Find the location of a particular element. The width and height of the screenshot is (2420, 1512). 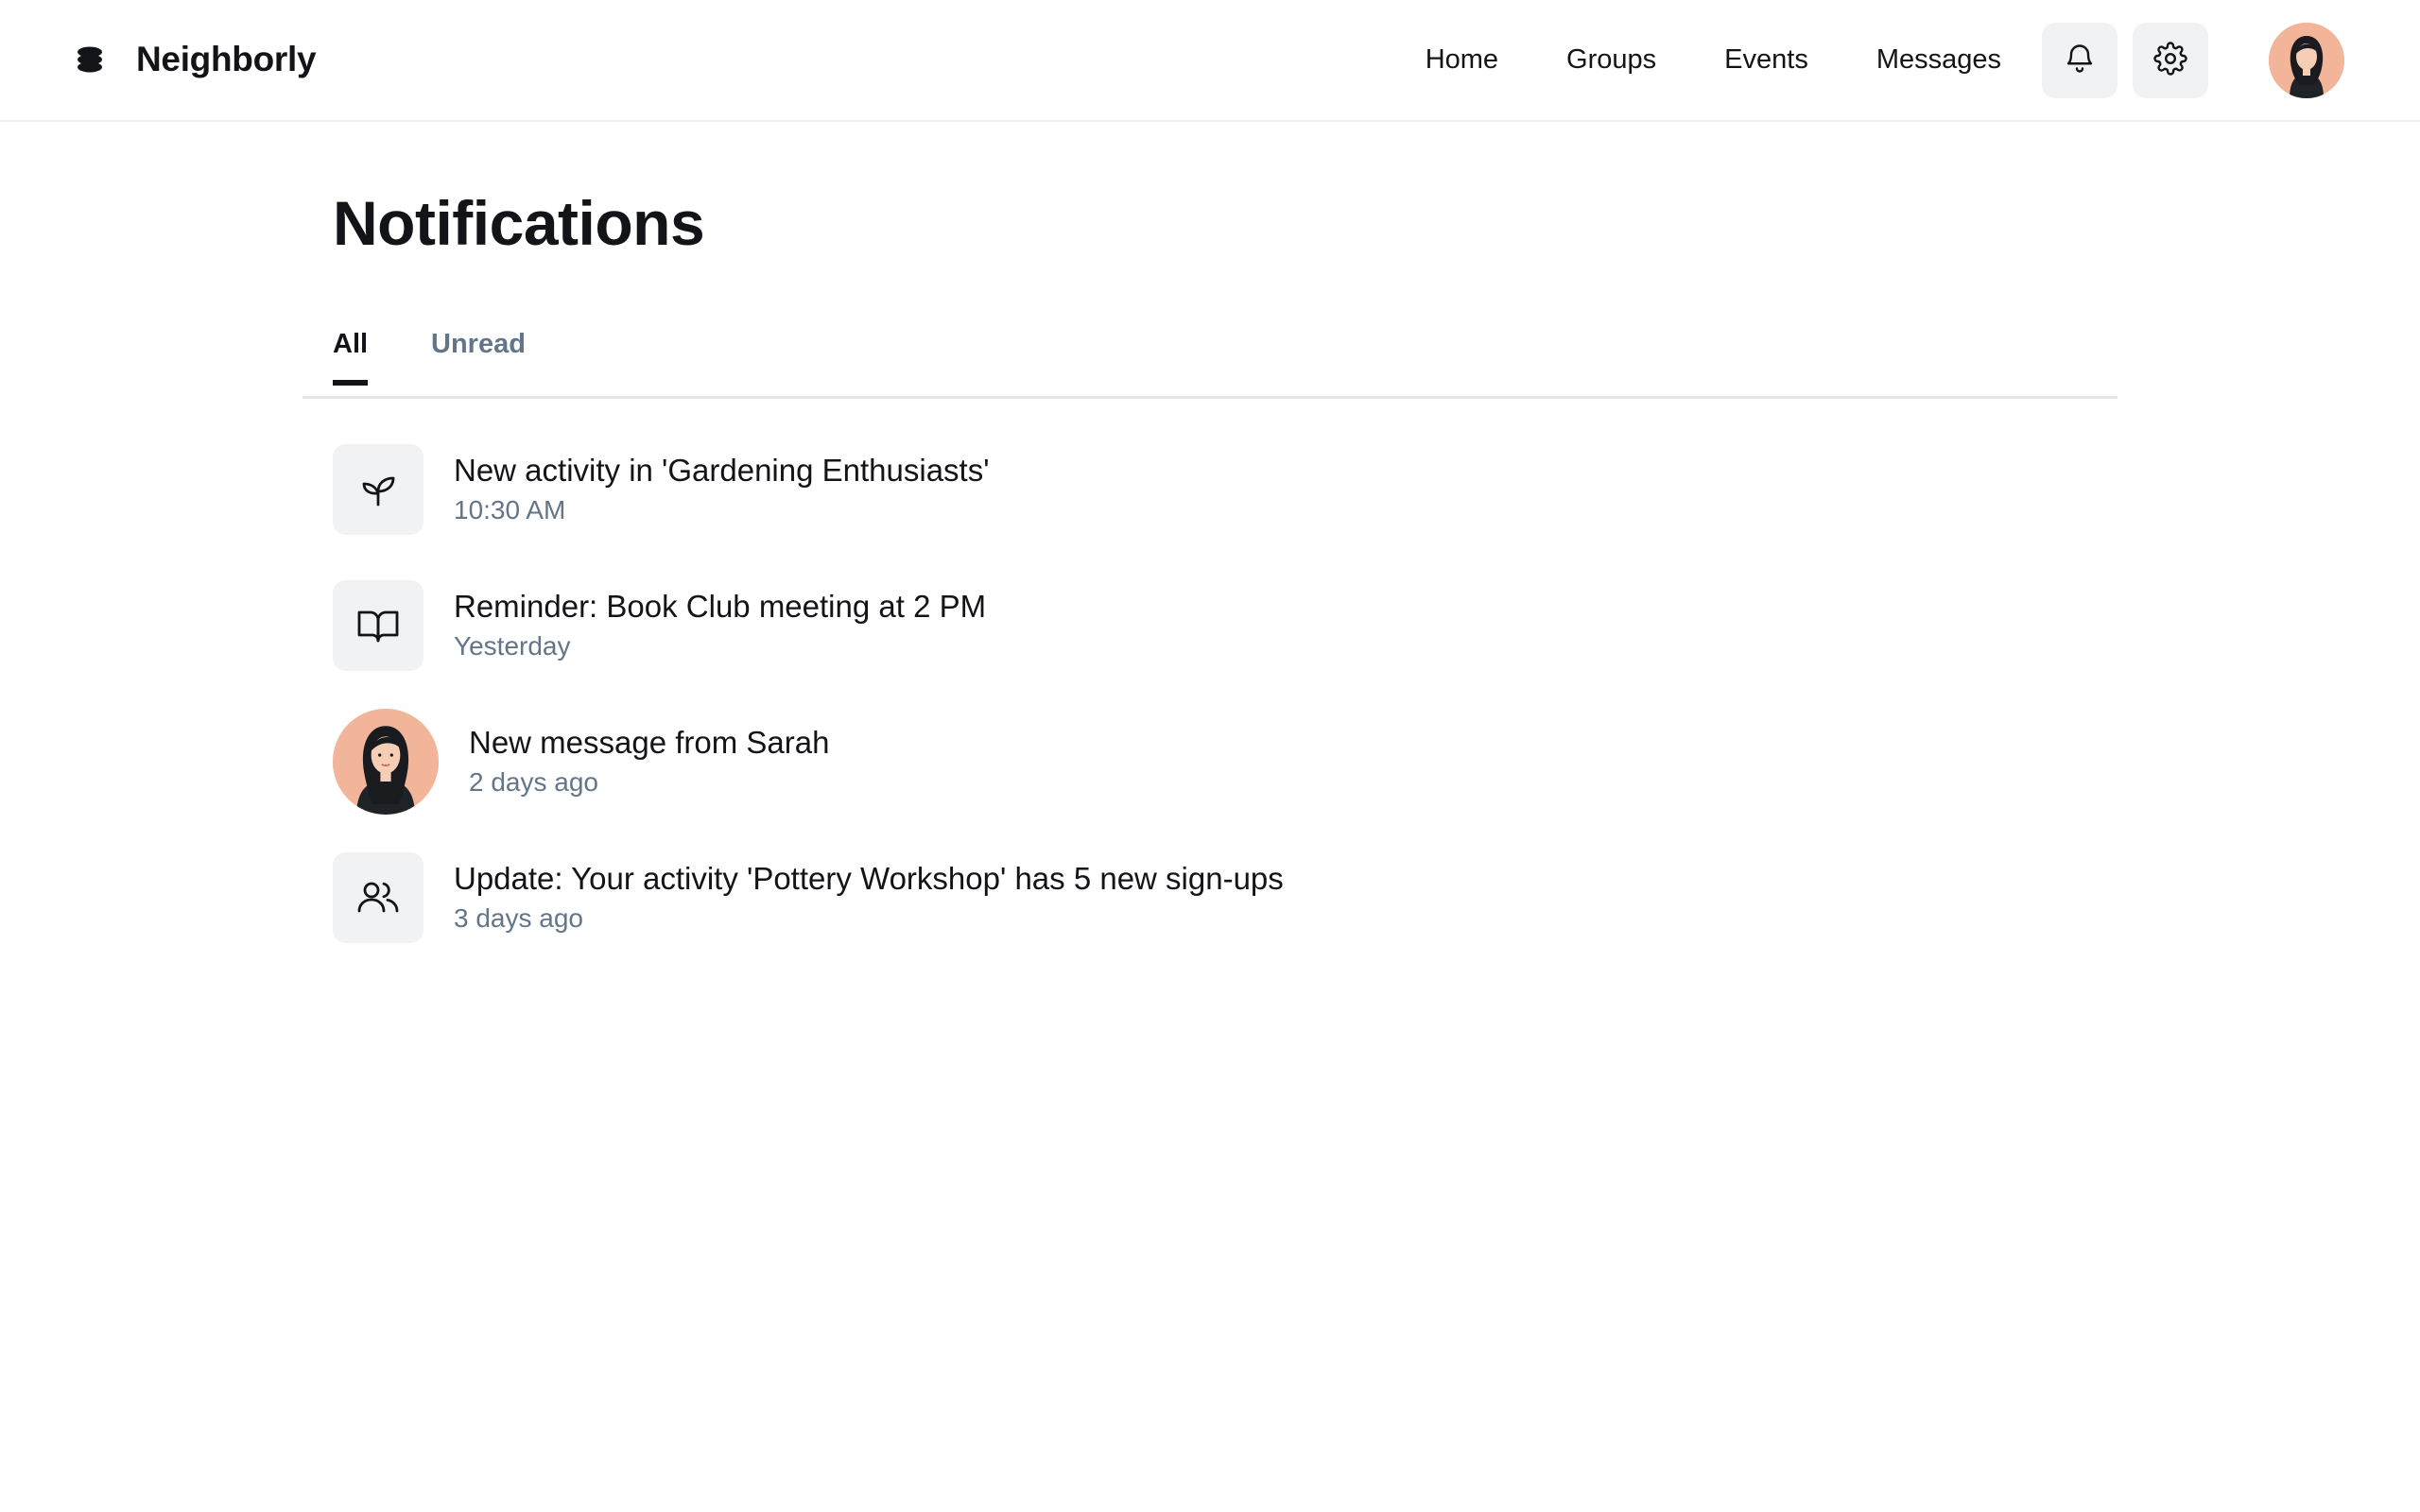

notification-item: New message from Sarah 2 days ago is located at coordinates (581, 762).